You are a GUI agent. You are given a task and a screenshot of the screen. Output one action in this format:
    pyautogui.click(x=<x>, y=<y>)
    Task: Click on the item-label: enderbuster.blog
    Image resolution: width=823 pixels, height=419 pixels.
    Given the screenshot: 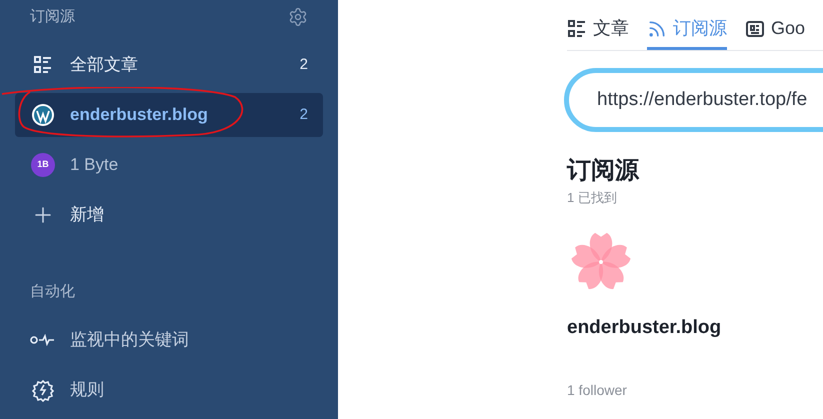 What is the action you would take?
    pyautogui.click(x=139, y=115)
    